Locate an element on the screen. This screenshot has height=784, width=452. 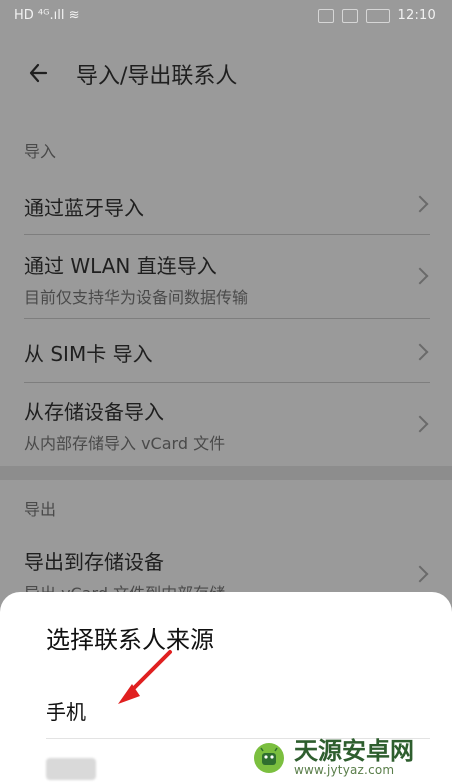
watermark-text: 天源安卓网 www.jytyaz.com is located at coordinates (354, 757).